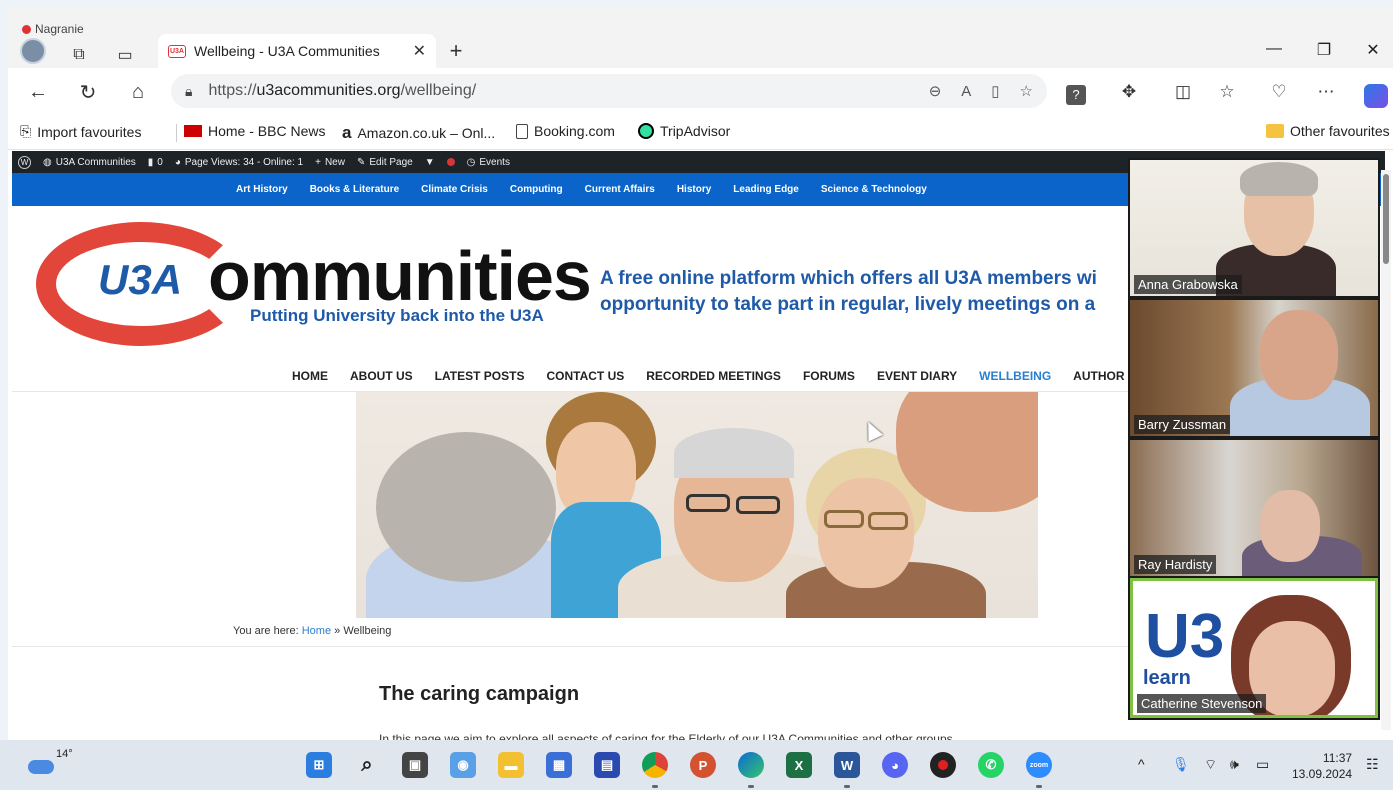 Image resolution: width=1393 pixels, height=790 pixels. What do you see at coordinates (4, 370) in the screenshot?
I see `left-edge` at bounding box center [4, 370].